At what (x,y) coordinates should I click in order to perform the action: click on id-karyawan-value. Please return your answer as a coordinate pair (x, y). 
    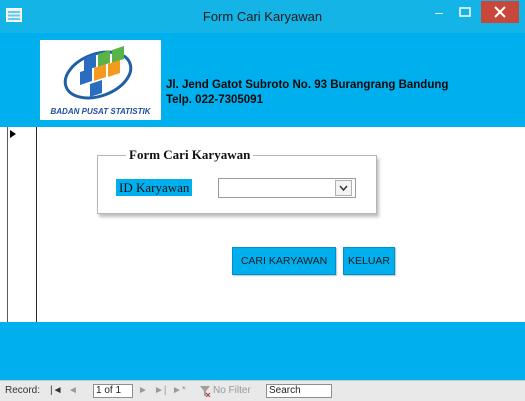
    Looking at the image, I should click on (220, 189).